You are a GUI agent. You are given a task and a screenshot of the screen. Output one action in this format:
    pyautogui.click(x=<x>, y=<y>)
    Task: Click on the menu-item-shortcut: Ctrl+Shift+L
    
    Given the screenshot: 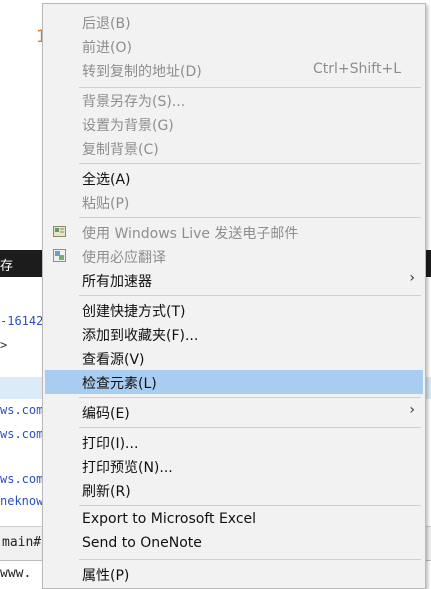 What is the action you would take?
    pyautogui.click(x=357, y=69)
    